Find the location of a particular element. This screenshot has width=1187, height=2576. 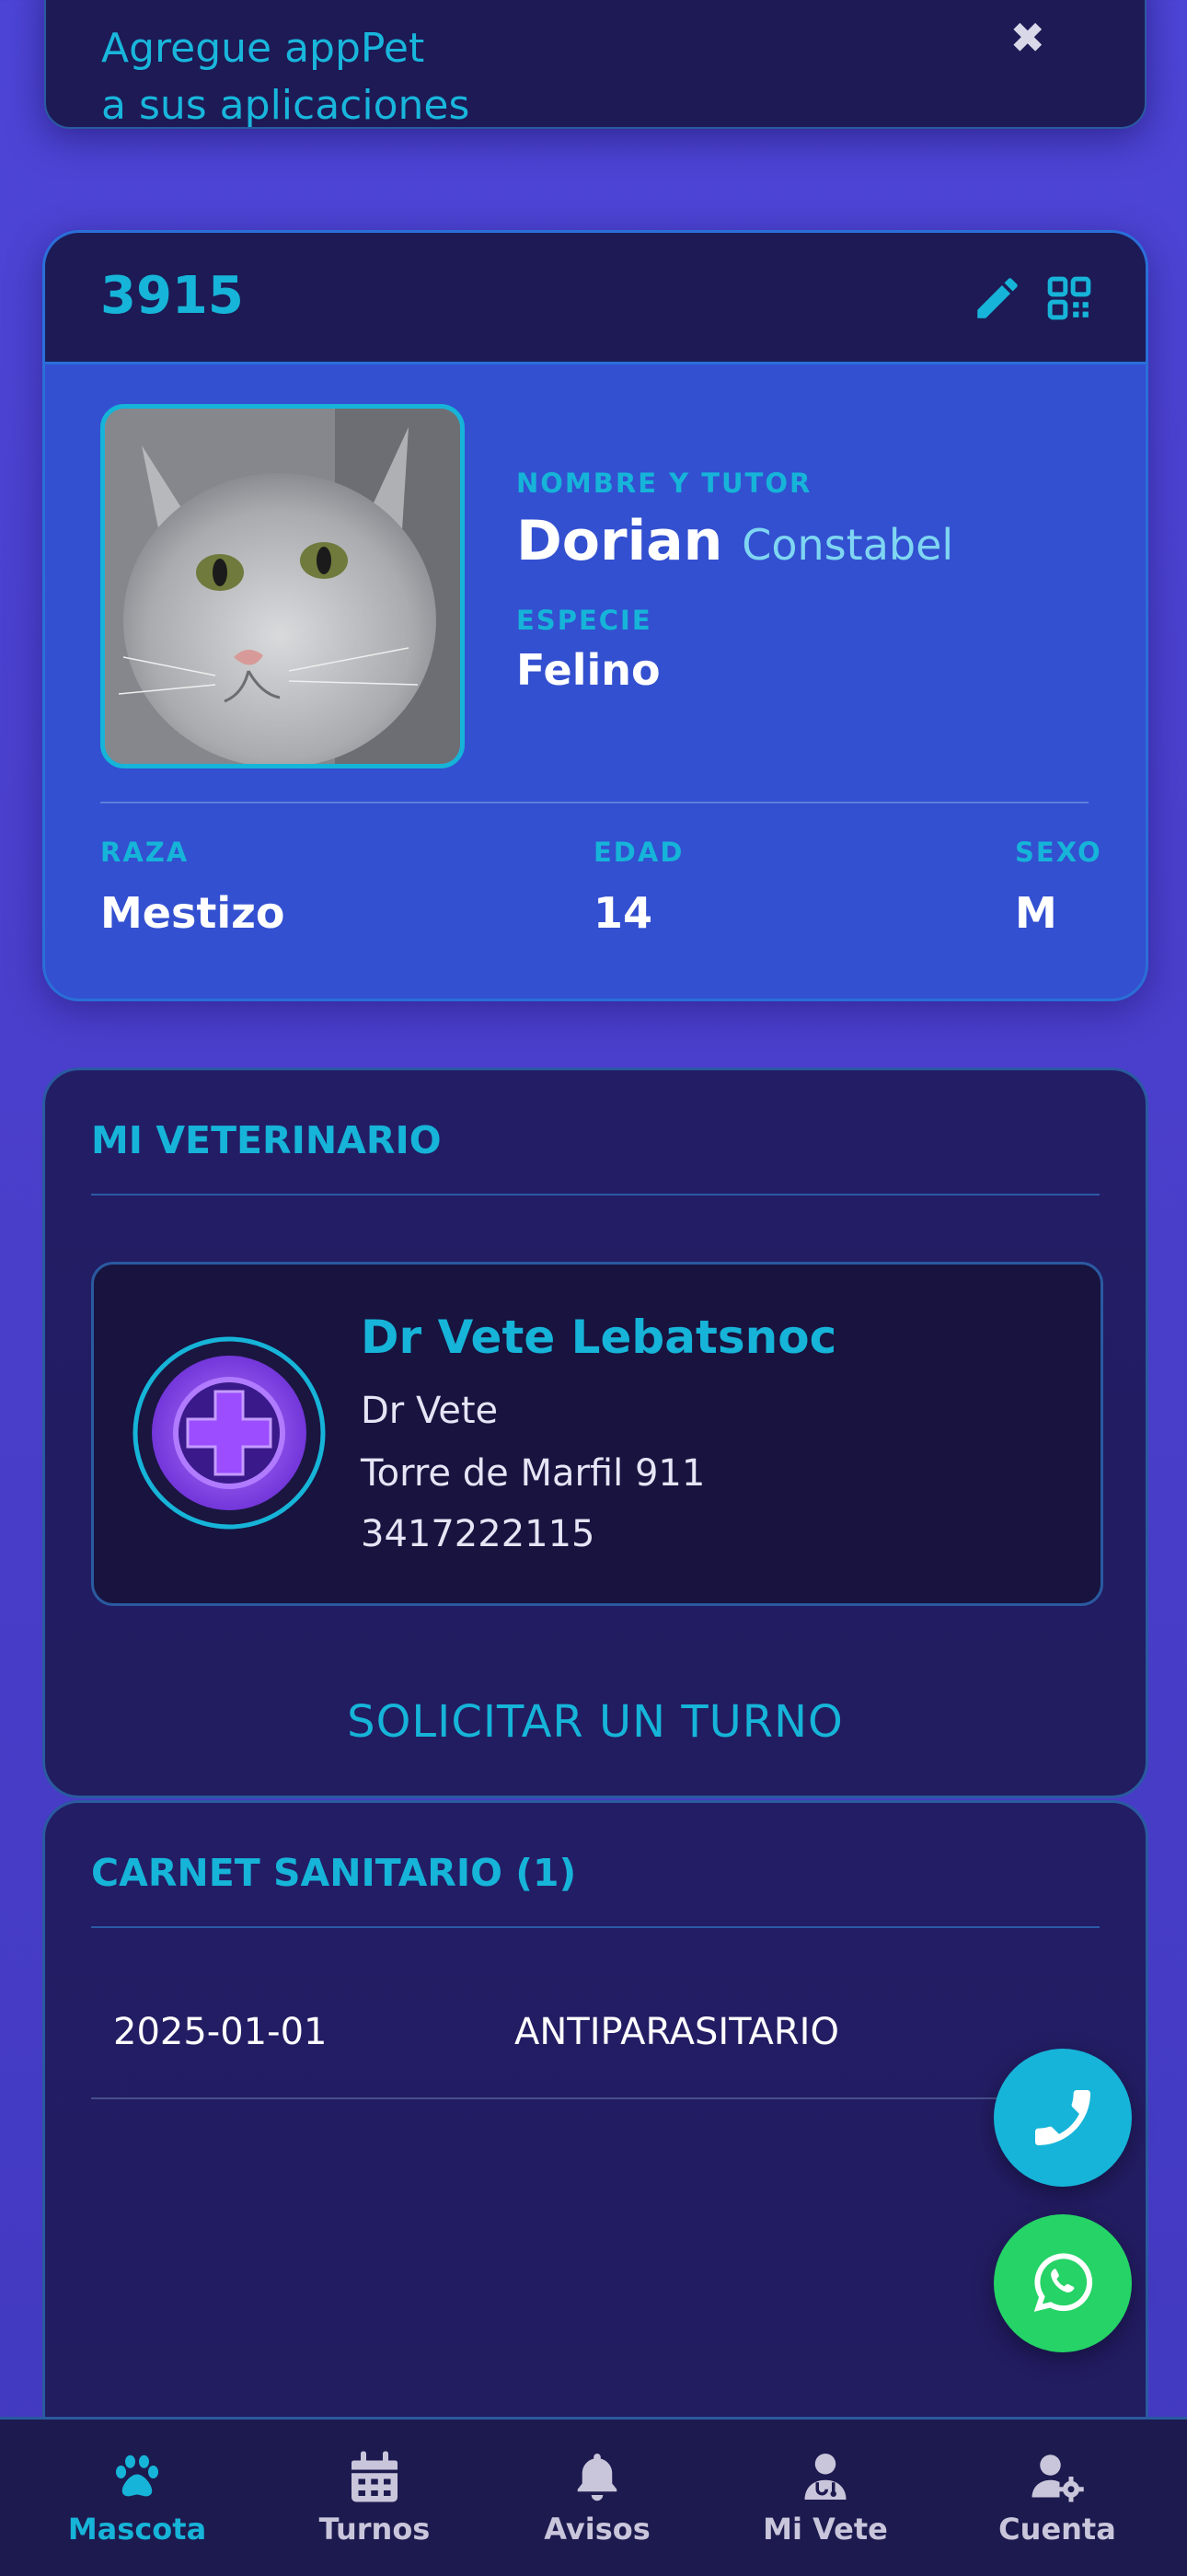

nav-label: Mi Vete is located at coordinates (825, 2529).